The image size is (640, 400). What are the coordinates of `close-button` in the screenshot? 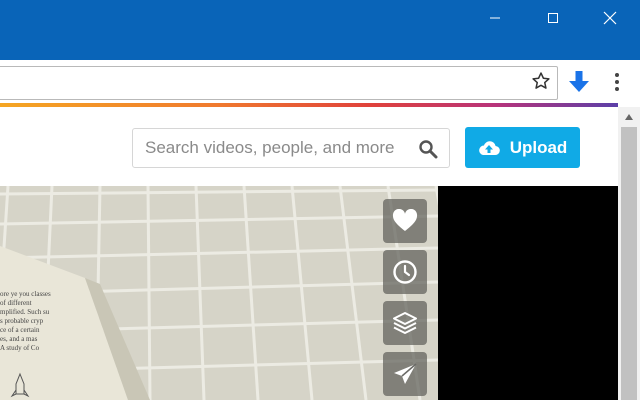 It's located at (610, 18).